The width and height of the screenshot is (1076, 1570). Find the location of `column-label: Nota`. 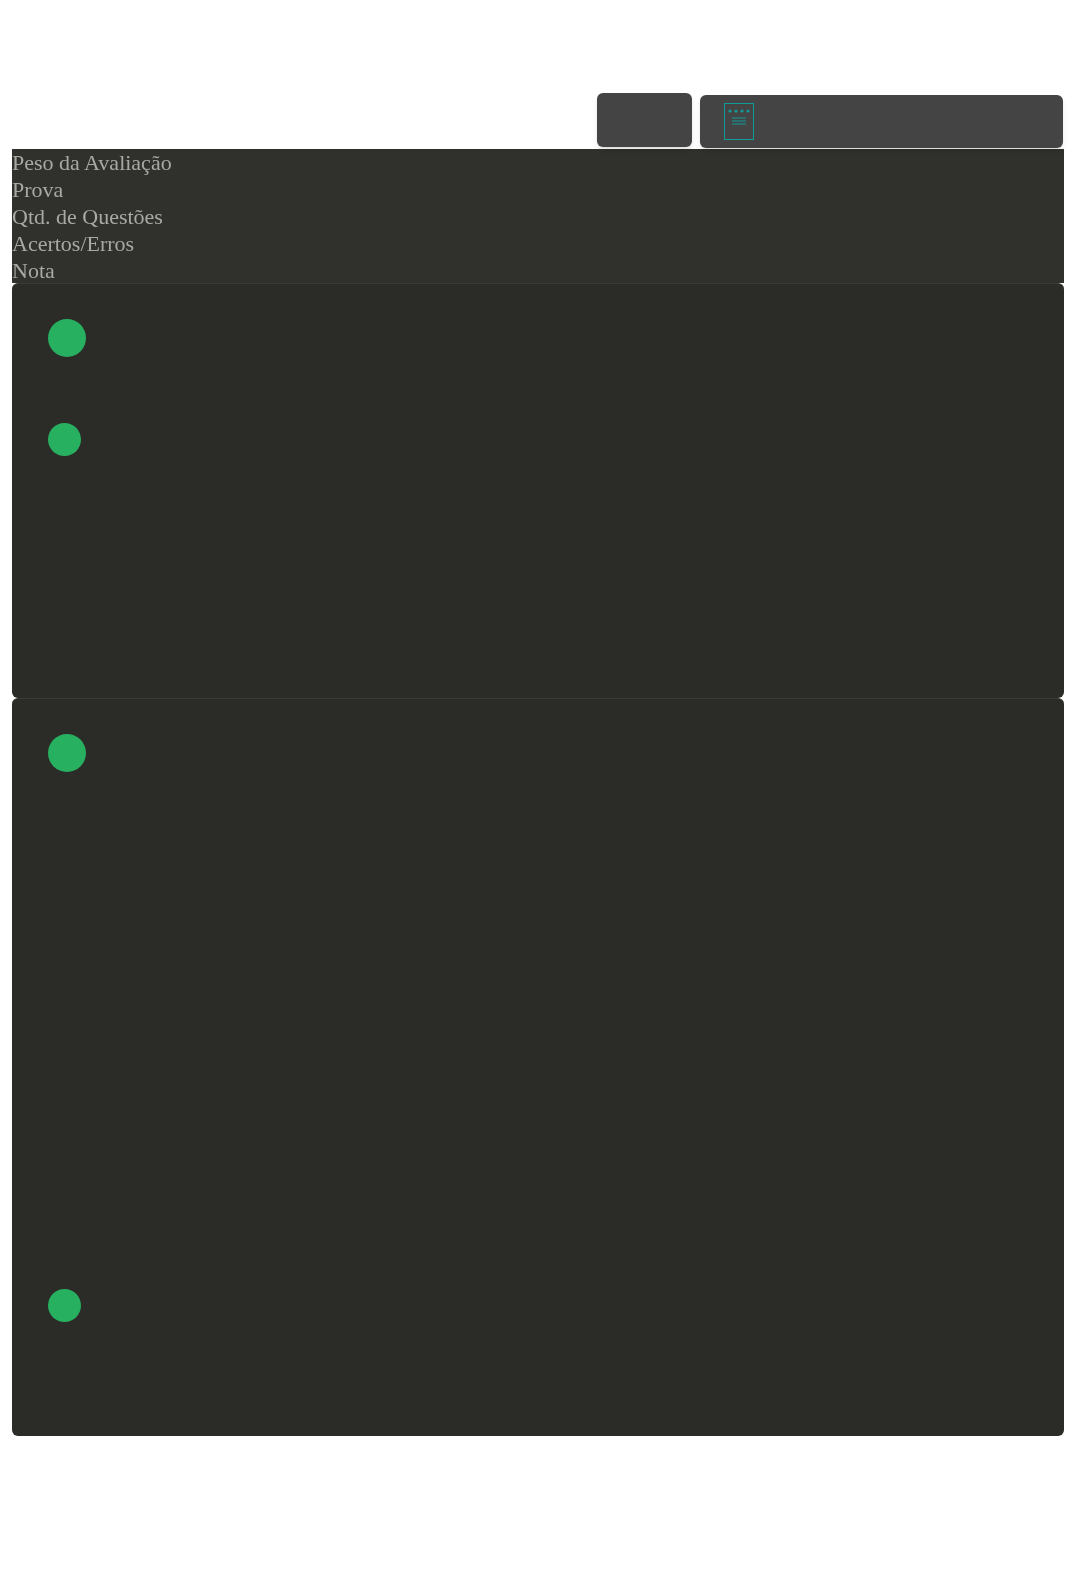

column-label: Nota is located at coordinates (33, 270).